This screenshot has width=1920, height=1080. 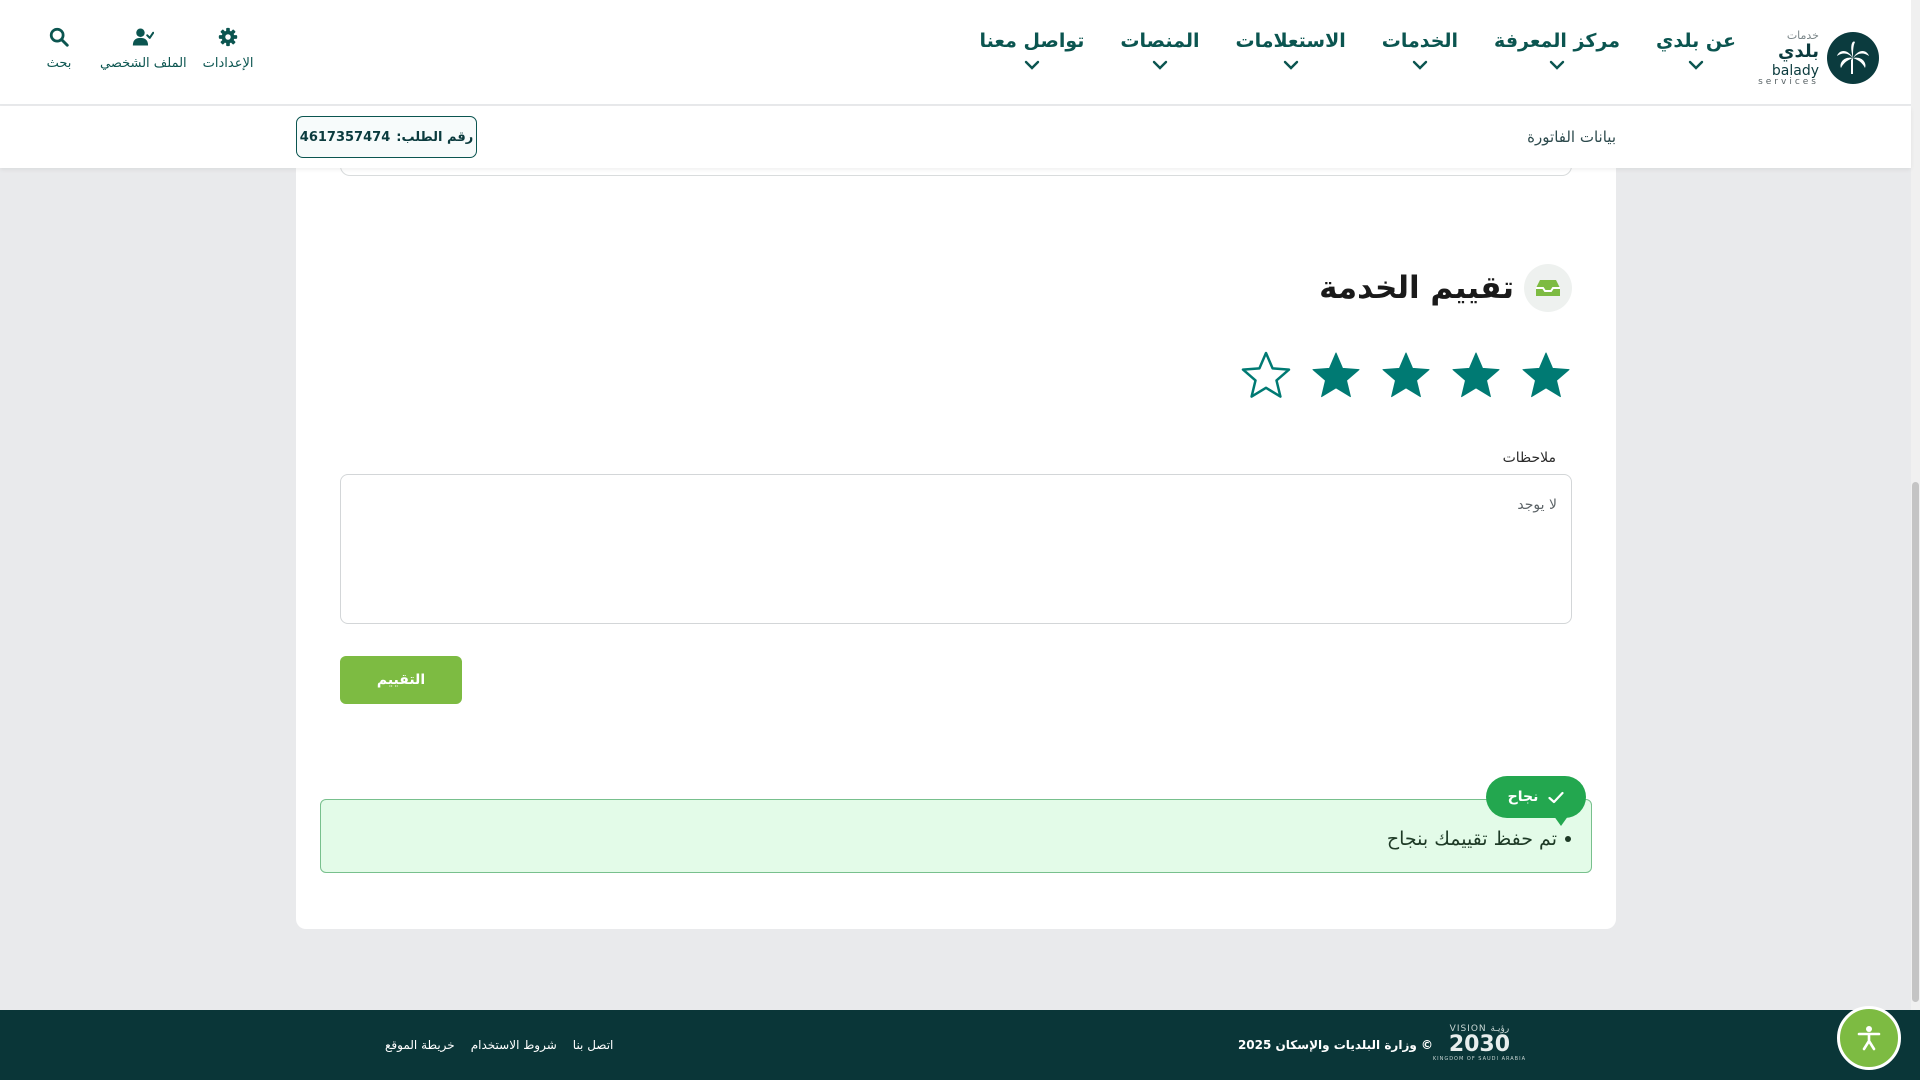 What do you see at coordinates (1802, 35) in the screenshot?
I see `logo-ar-small: خدمات` at bounding box center [1802, 35].